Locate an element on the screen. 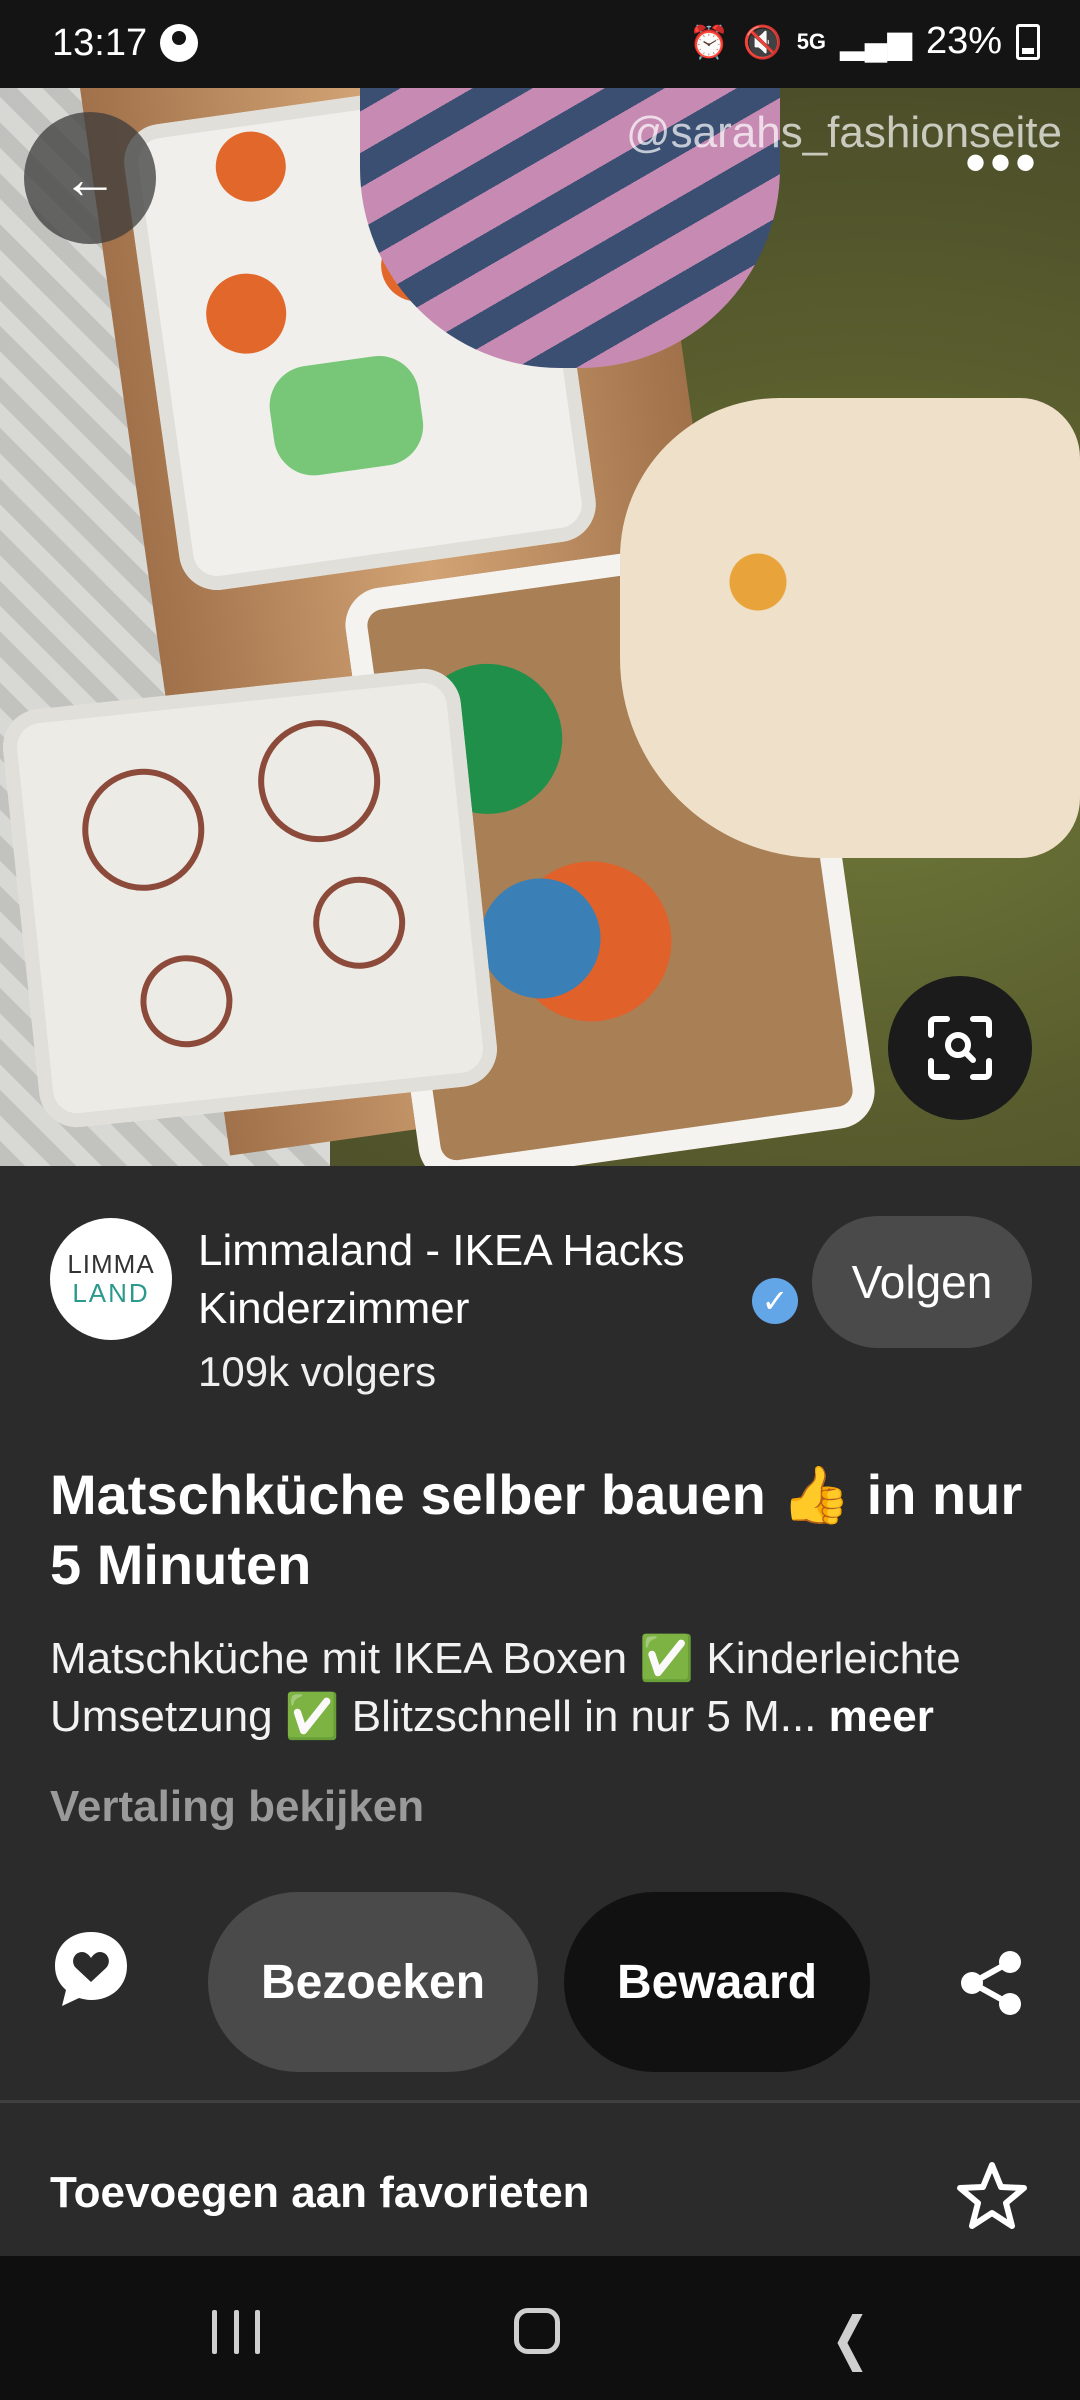  system-navigation-bar: ❮ is located at coordinates (540, 2328).